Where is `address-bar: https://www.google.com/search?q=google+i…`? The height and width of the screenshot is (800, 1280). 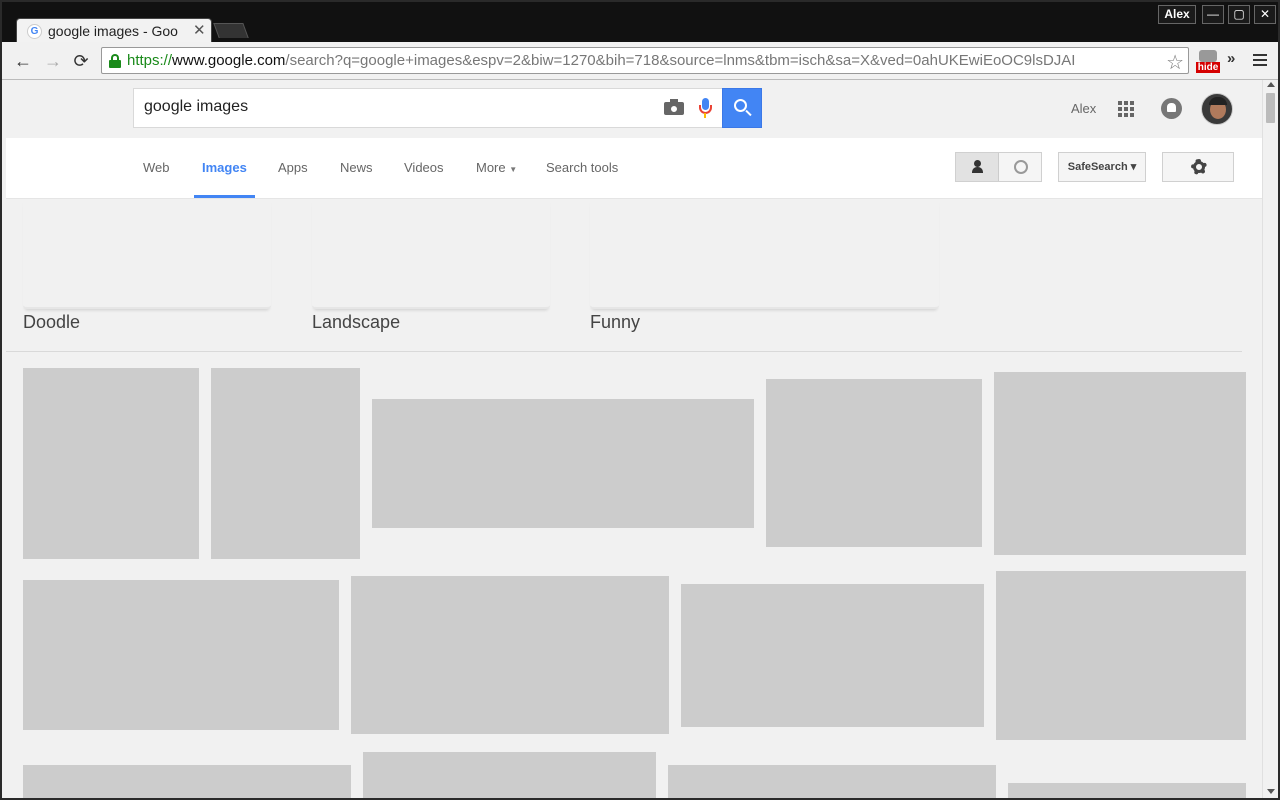
address-bar: https://www.google.com/search?q=google+i… is located at coordinates (645, 60).